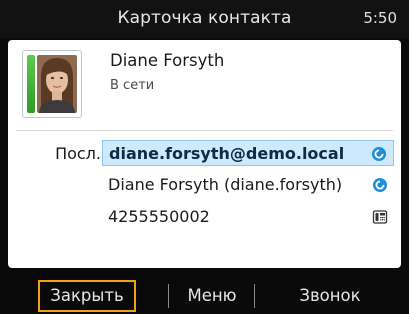 This screenshot has width=409, height=314. Describe the element at coordinates (330, 296) in the screenshot. I see `call-button: Звонок` at that location.